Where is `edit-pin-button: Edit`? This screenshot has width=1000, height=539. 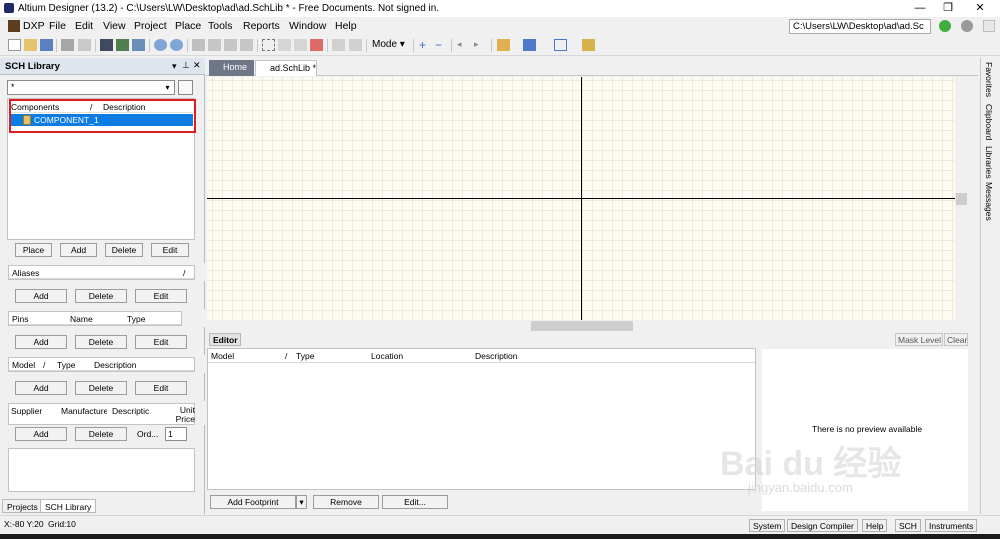
edit-pin-button: Edit is located at coordinates (161, 342).